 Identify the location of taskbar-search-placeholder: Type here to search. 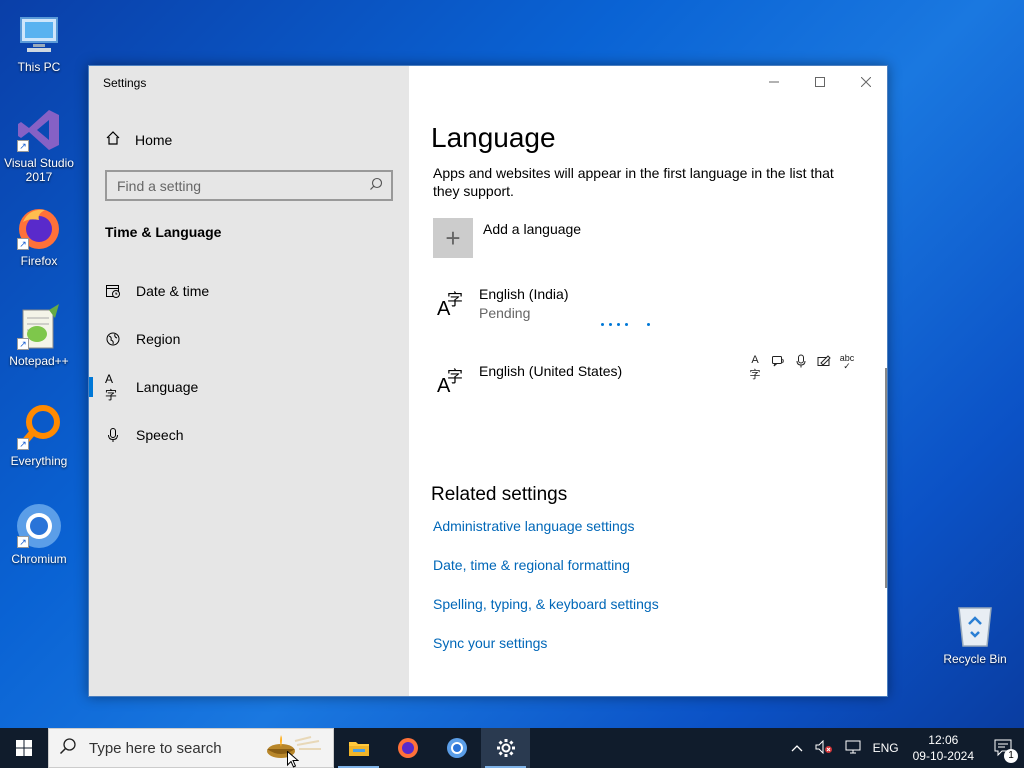
(155, 748).